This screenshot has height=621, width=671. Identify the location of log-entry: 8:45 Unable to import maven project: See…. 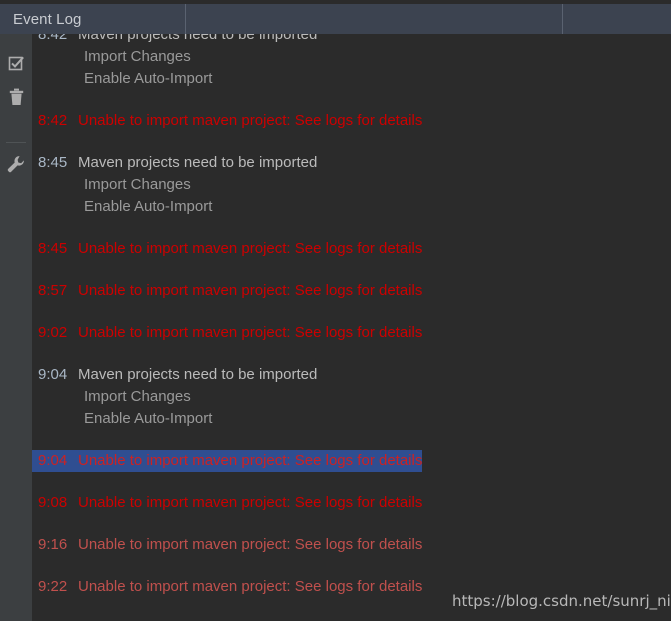
(351, 249).